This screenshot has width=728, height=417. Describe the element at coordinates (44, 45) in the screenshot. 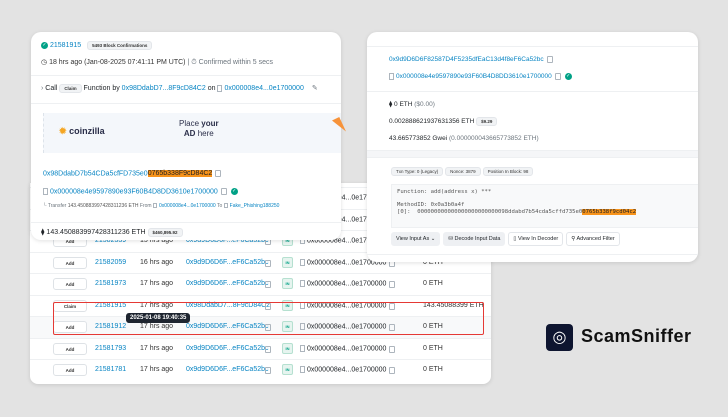

I see `success-icon: ✓` at that location.